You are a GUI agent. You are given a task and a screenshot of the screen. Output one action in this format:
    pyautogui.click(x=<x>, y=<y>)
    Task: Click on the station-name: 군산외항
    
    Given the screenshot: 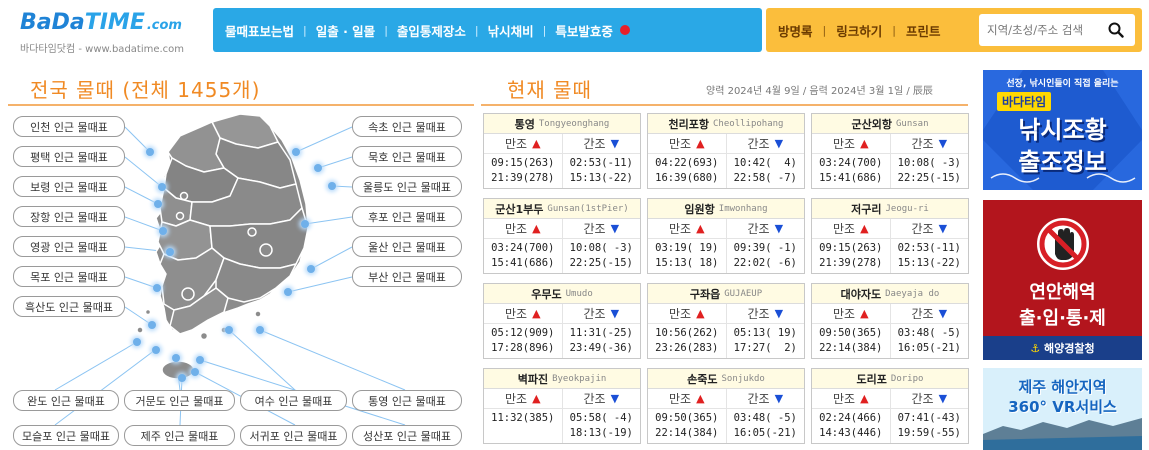 What is the action you would take?
    pyautogui.click(x=871, y=124)
    